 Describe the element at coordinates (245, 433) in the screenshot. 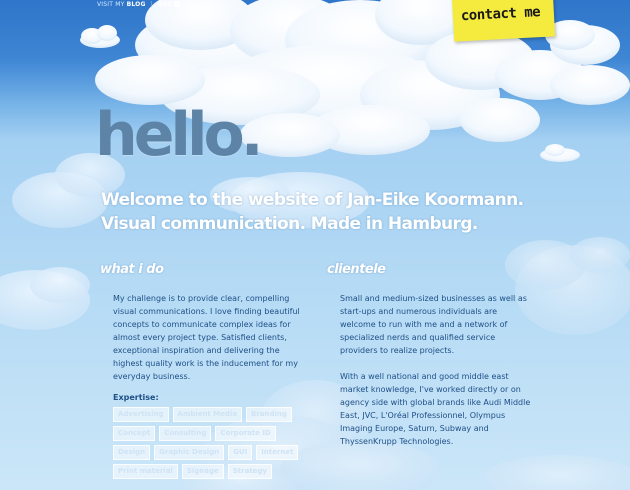

I see `expertise-tag: Corporate ID` at that location.